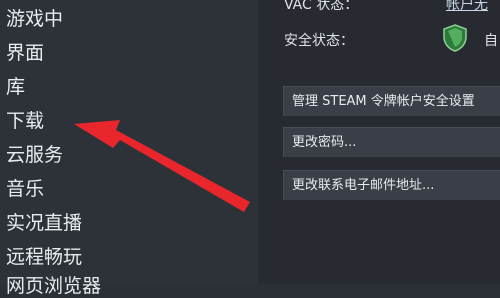 The height and width of the screenshot is (298, 500). What do you see at coordinates (491, 41) in the screenshot?
I see `security-status-value: 自` at bounding box center [491, 41].